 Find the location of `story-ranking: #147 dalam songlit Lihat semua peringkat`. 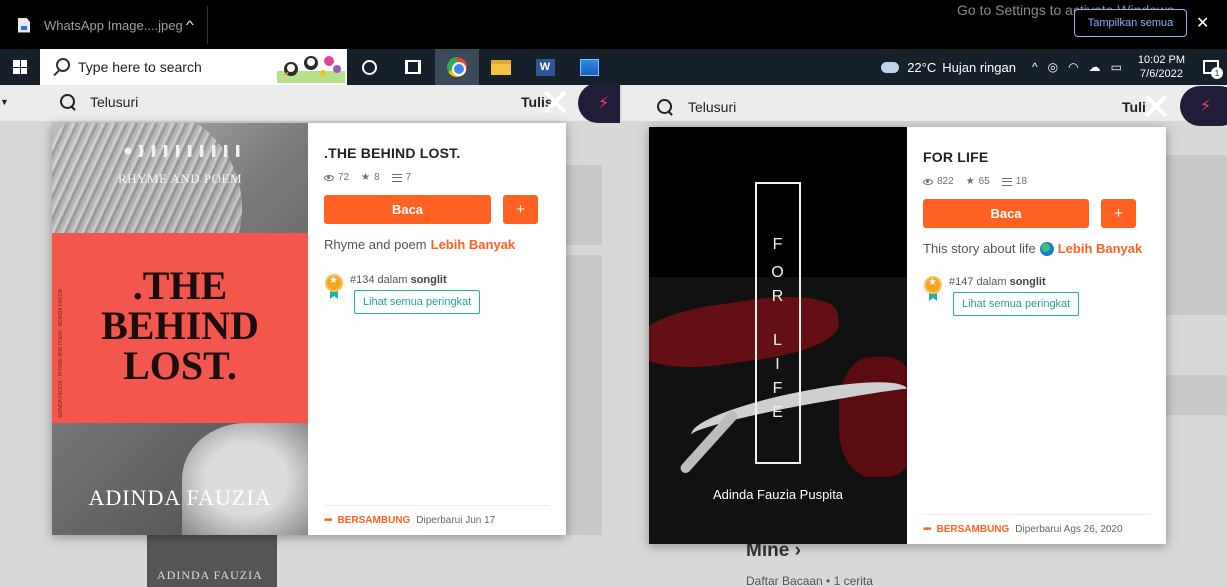

story-ranking: #147 dalam songlit Lihat semua peringkat is located at coordinates (1036, 296).